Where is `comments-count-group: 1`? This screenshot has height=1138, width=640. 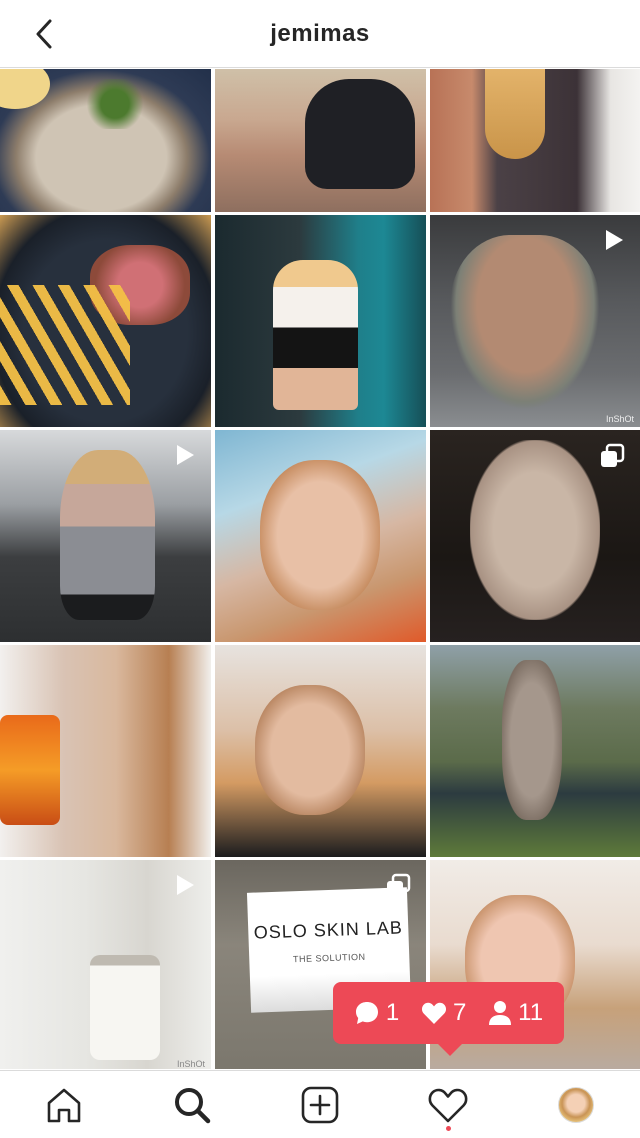
comments-count-group: 1 is located at coordinates (376, 1013).